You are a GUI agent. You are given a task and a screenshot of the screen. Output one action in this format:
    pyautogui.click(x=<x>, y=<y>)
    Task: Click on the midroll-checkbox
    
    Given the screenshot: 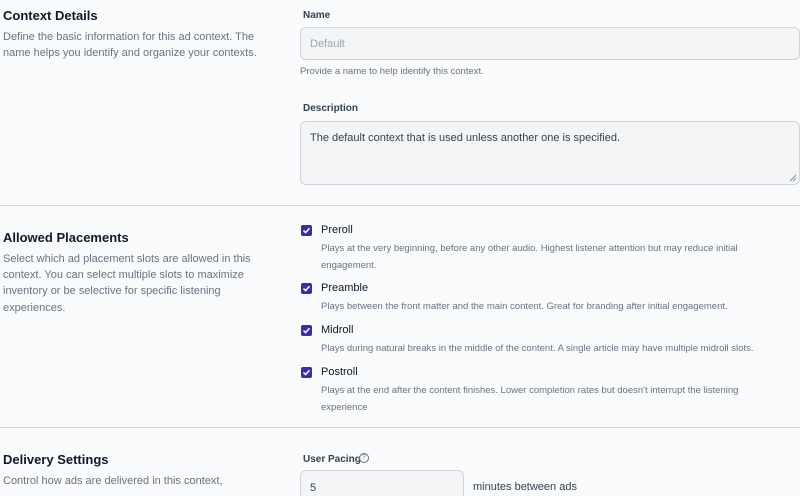 What is the action you would take?
    pyautogui.click(x=306, y=330)
    